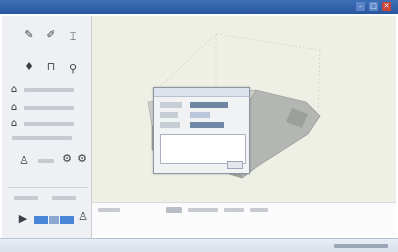  What do you see at coordinates (373, 6) in the screenshot?
I see `maximize-button: □` at bounding box center [373, 6].